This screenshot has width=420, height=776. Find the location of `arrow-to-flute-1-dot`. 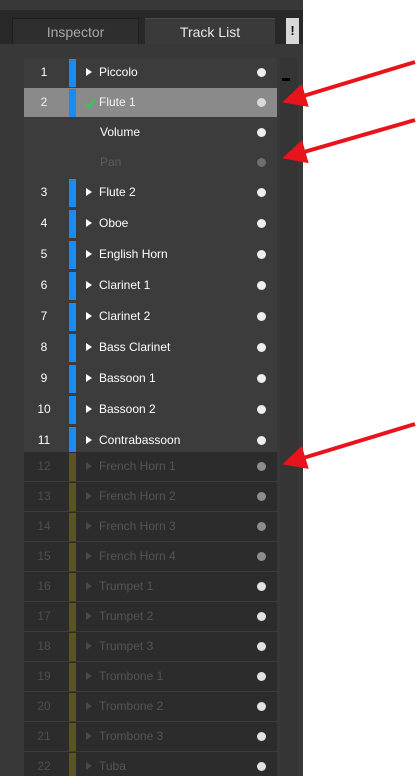

arrow-to-flute-1-dot is located at coordinates (349, 83).